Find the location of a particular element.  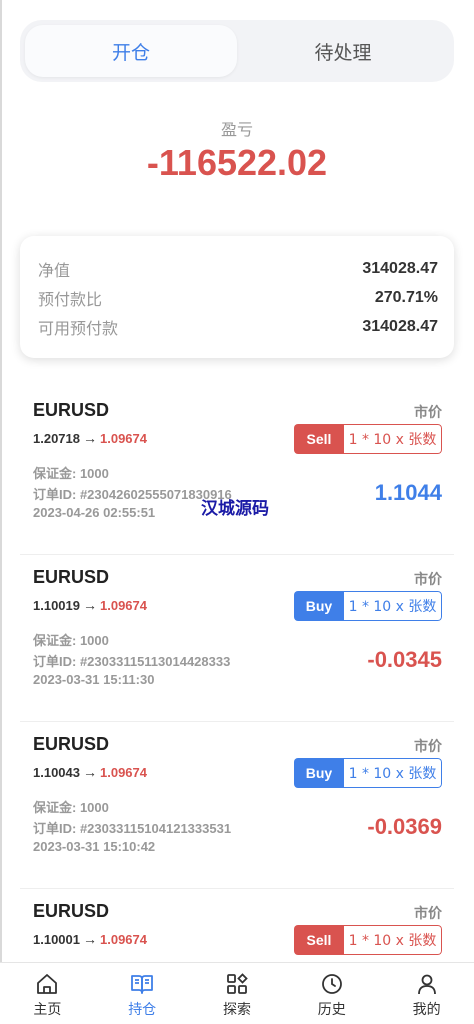

nav-label-home: 主页 is located at coordinates (47, 1010).